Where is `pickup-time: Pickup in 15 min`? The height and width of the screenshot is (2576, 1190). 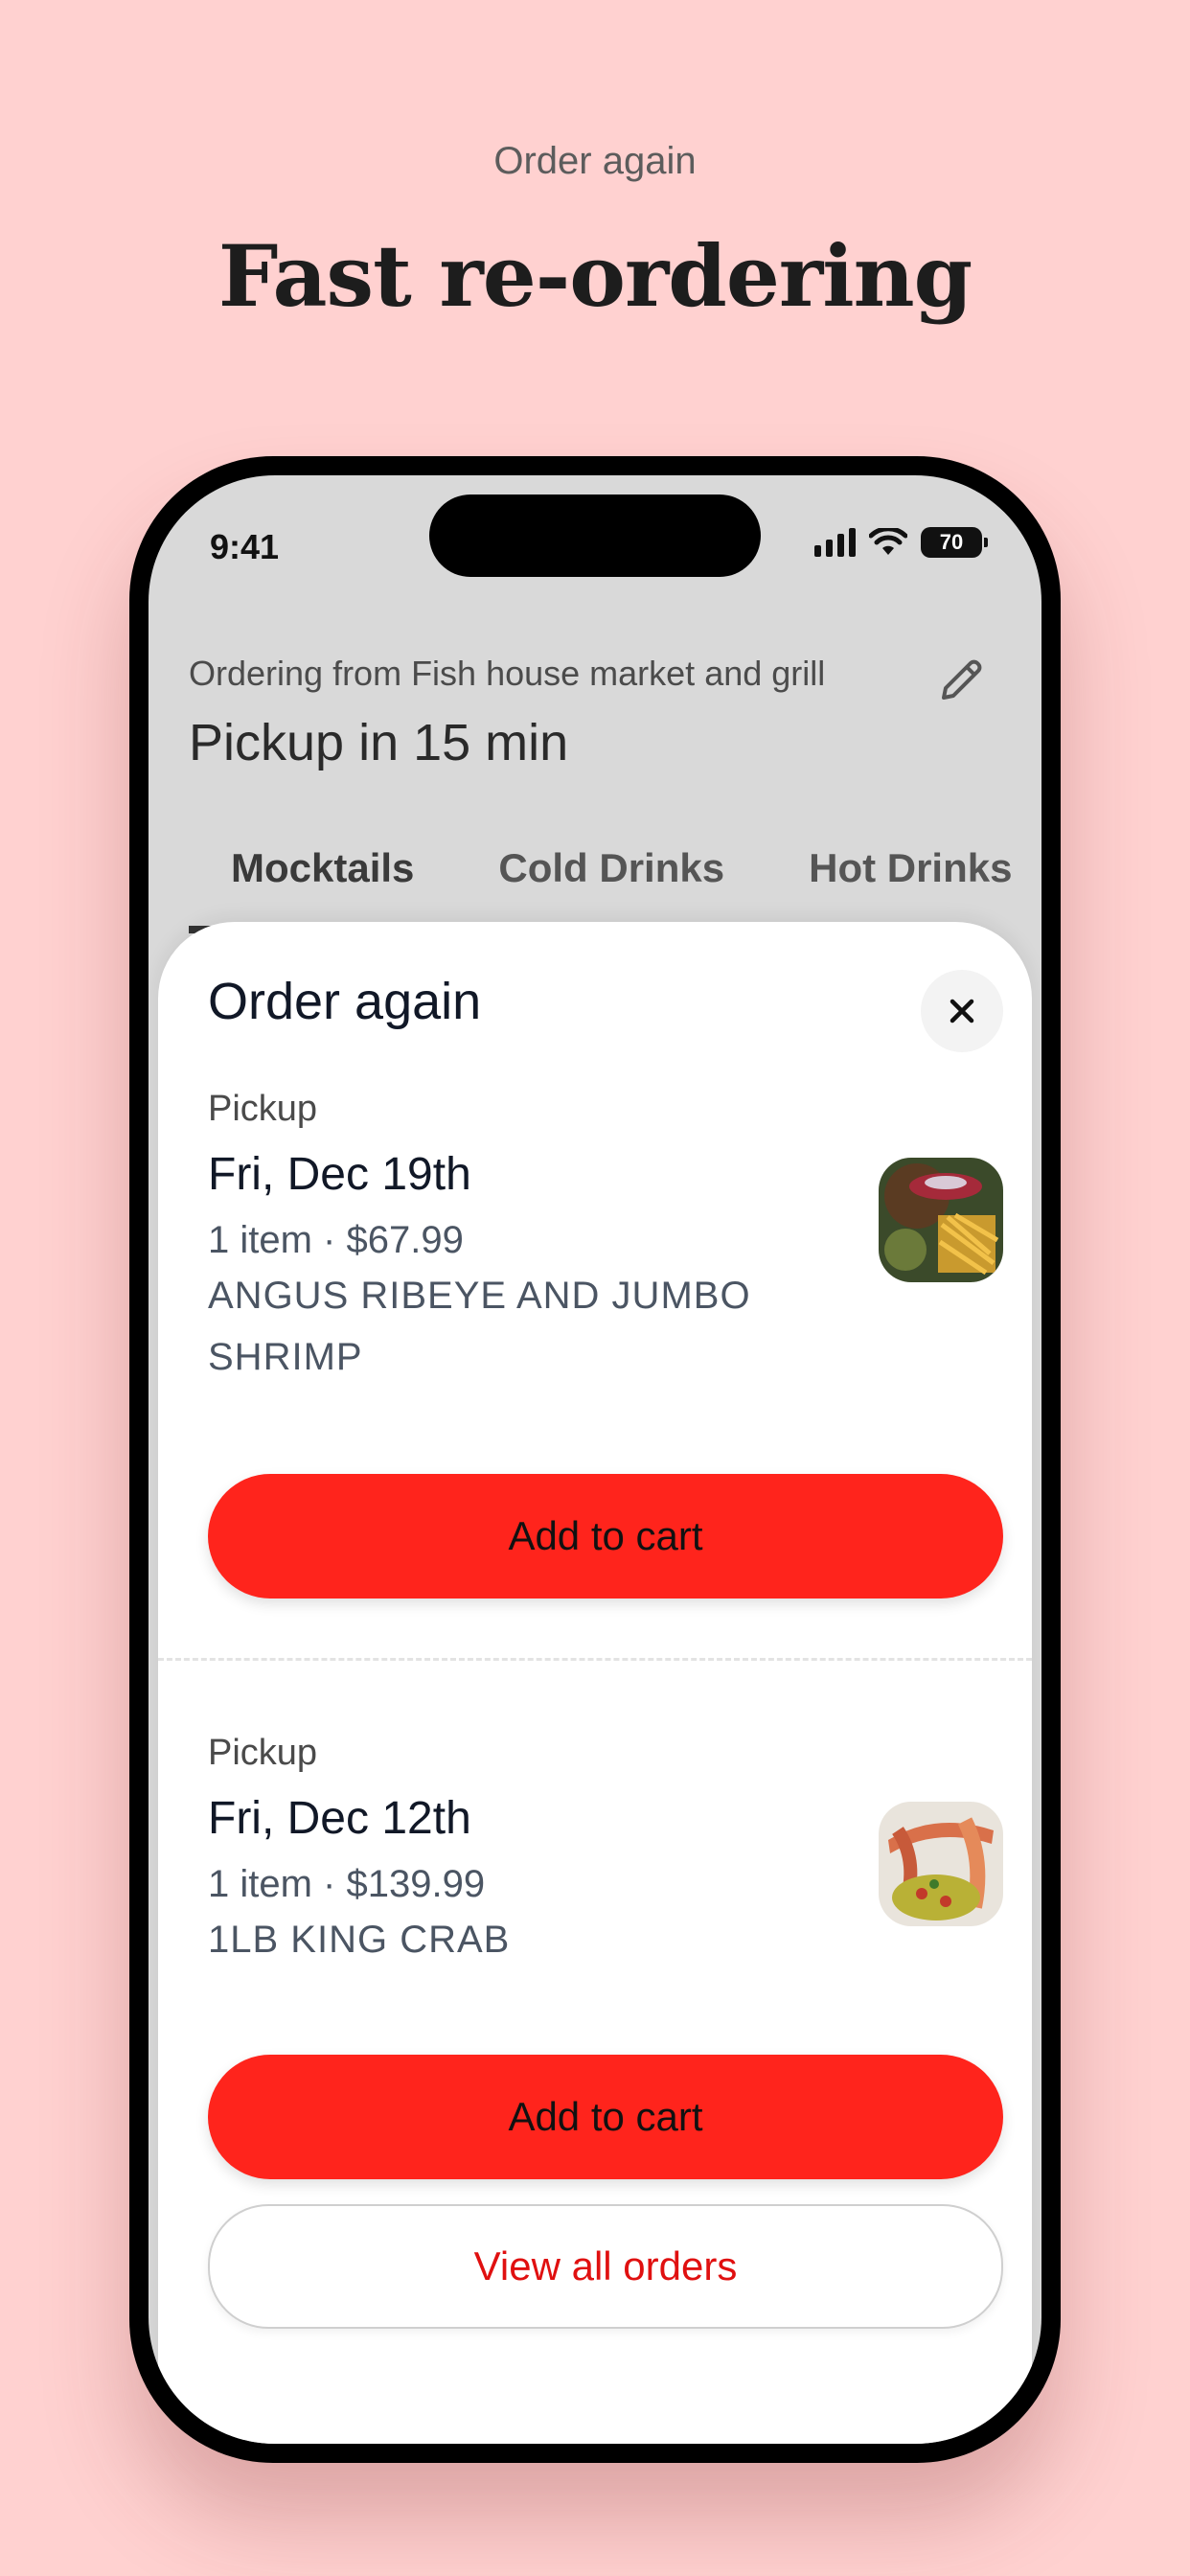
pickup-time: Pickup in 15 min is located at coordinates (379, 742).